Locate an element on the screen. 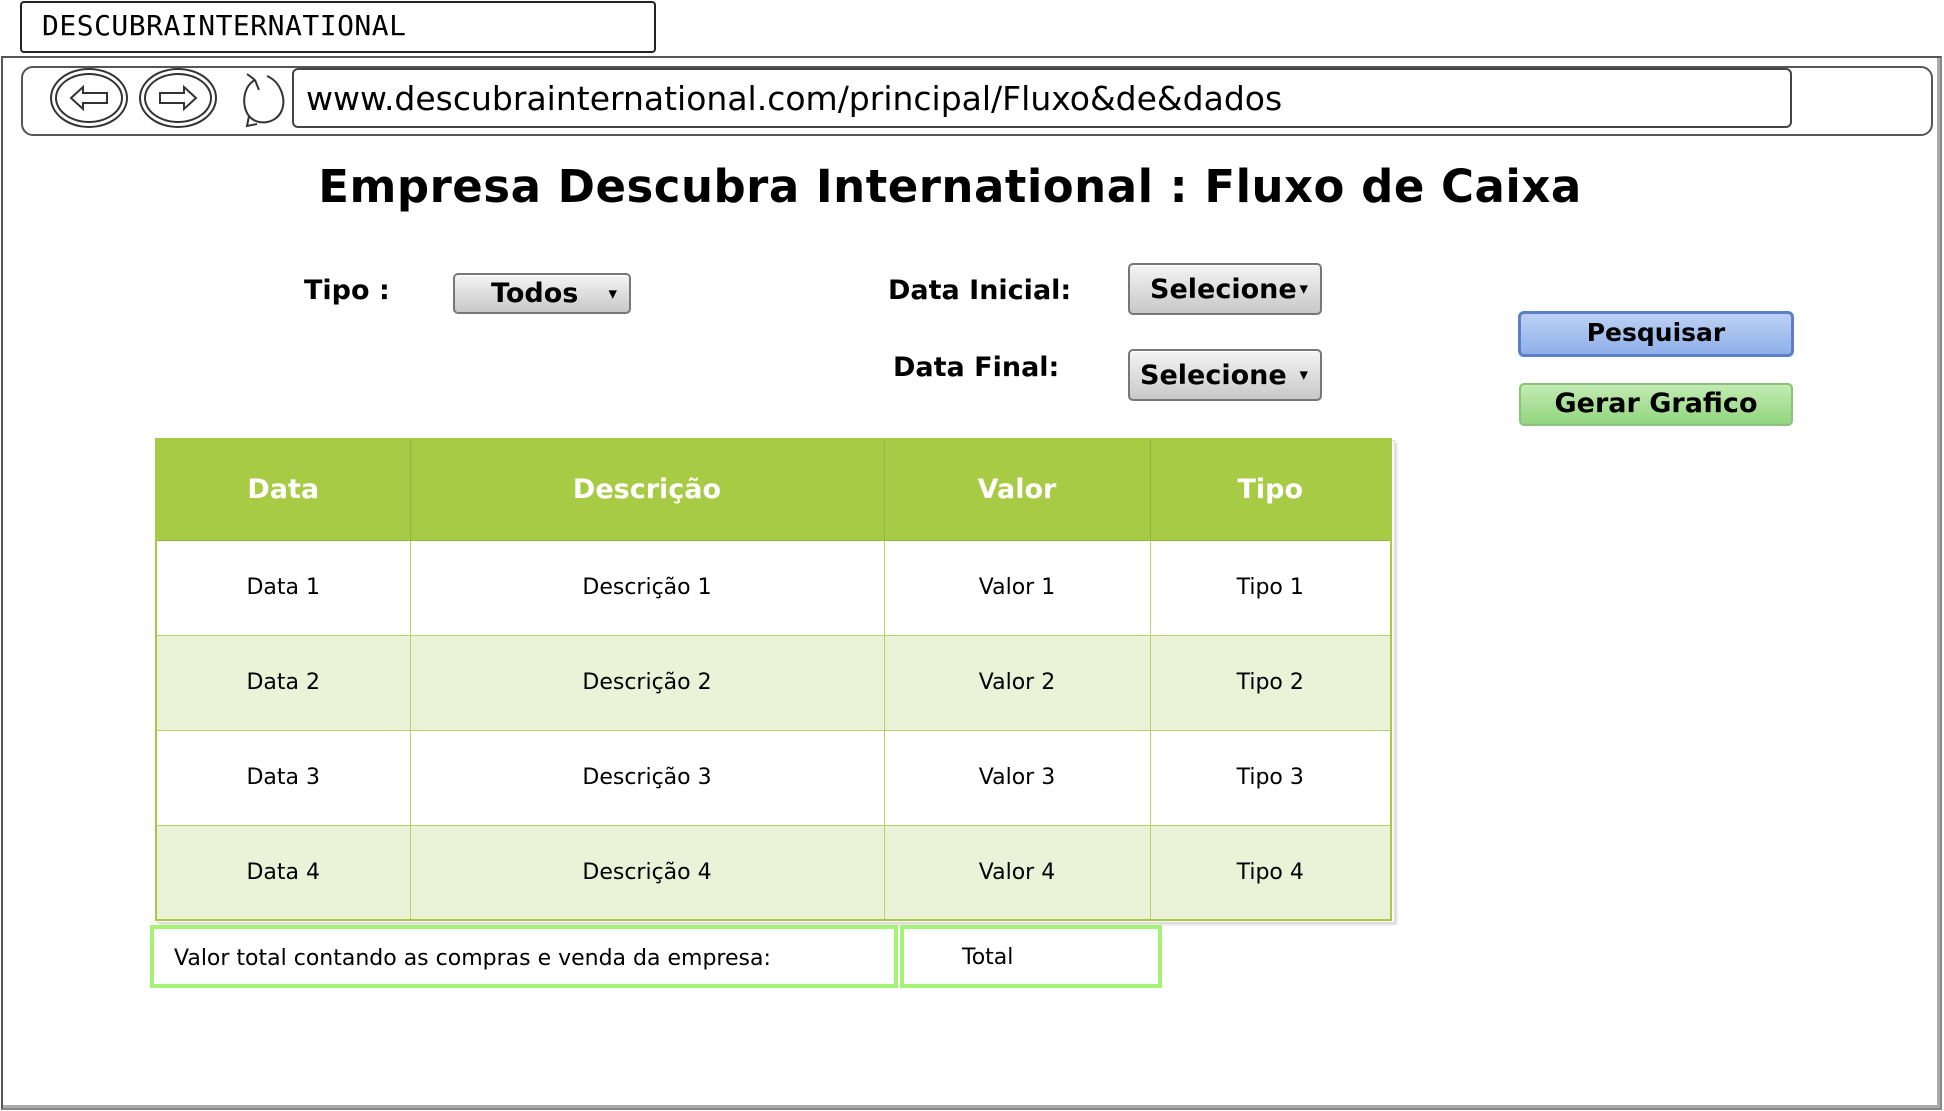  arrow-left-icon is located at coordinates (88, 98).